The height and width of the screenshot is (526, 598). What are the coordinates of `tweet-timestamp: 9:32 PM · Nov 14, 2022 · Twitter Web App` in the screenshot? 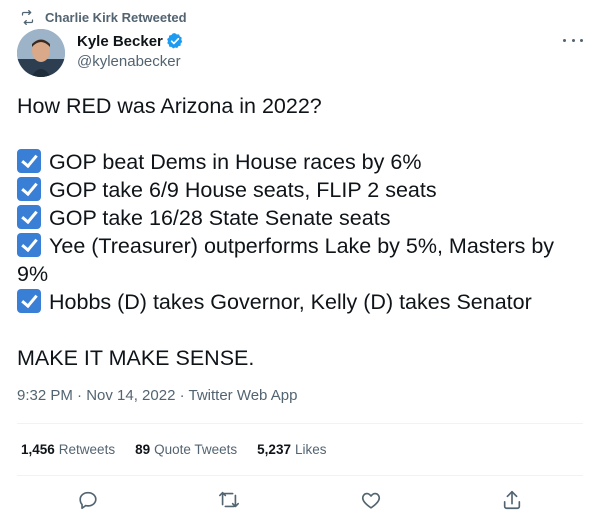 It's located at (157, 395).